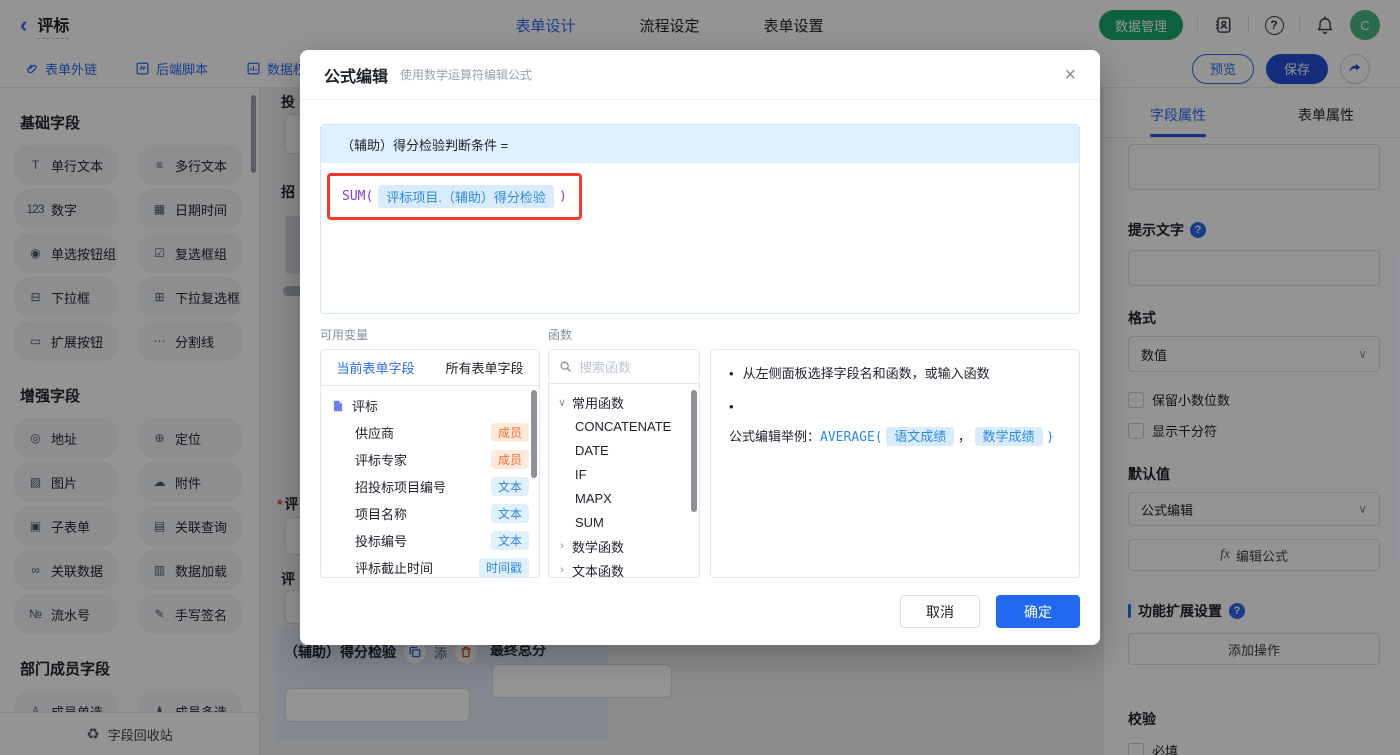 This screenshot has width=1400, height=755. I want to click on variables-tab: 当前表单字段, so click(375, 367).